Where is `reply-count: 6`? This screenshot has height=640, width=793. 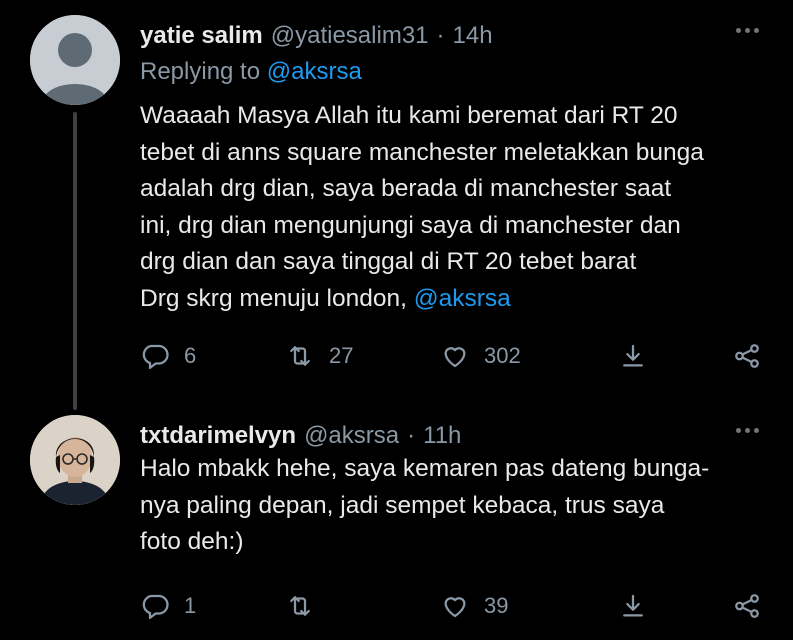 reply-count: 6 is located at coordinates (190, 355).